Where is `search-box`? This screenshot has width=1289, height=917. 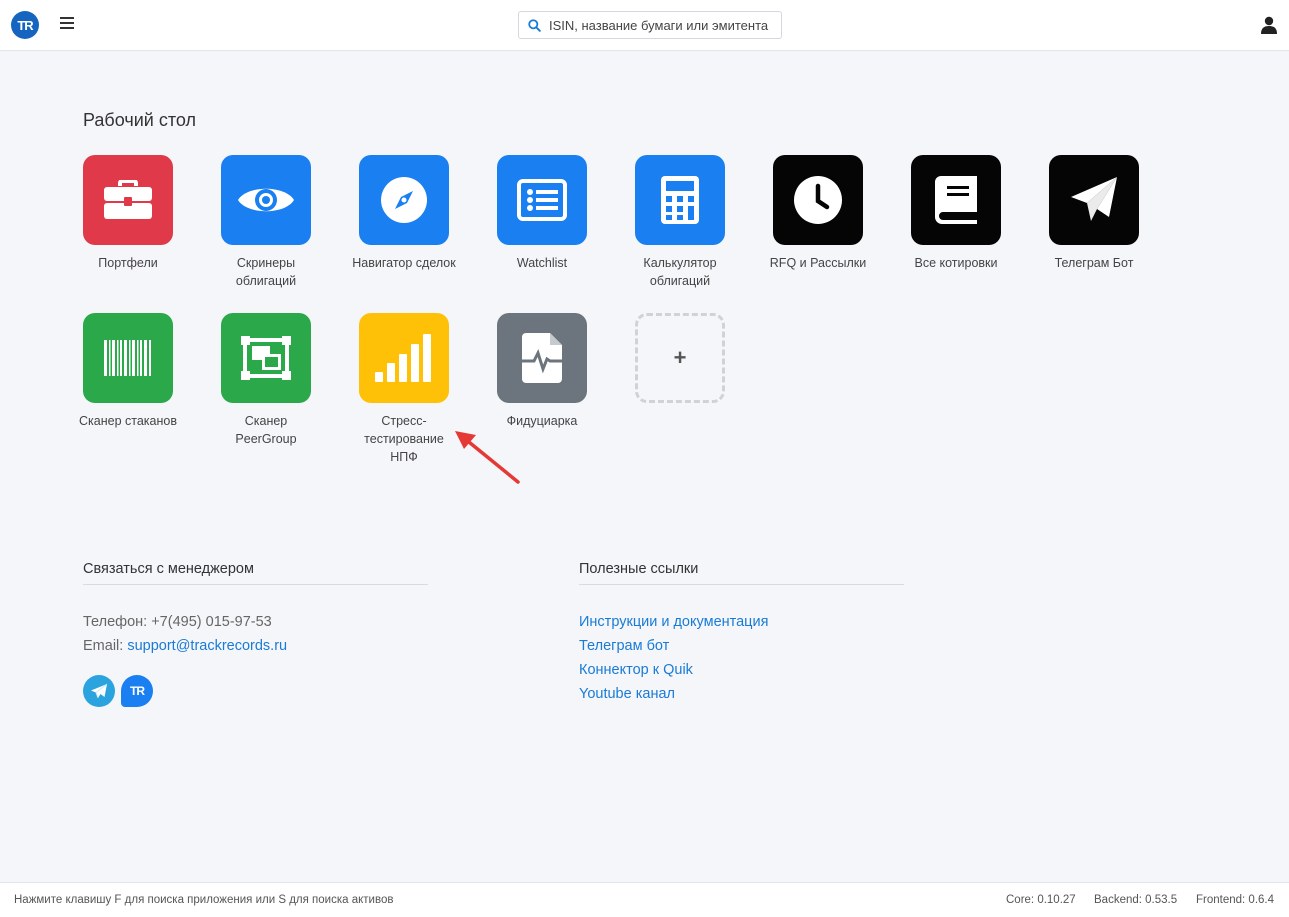
search-box is located at coordinates (650, 25).